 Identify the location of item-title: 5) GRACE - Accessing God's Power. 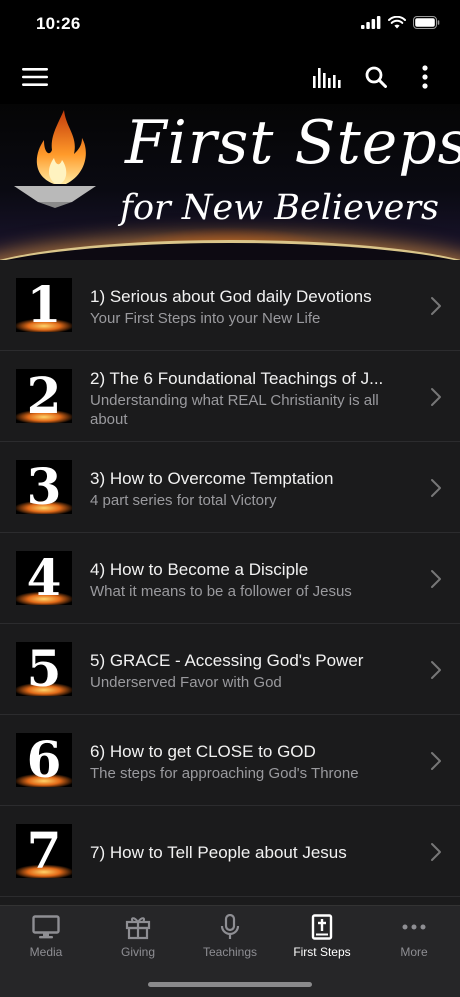
(227, 660).